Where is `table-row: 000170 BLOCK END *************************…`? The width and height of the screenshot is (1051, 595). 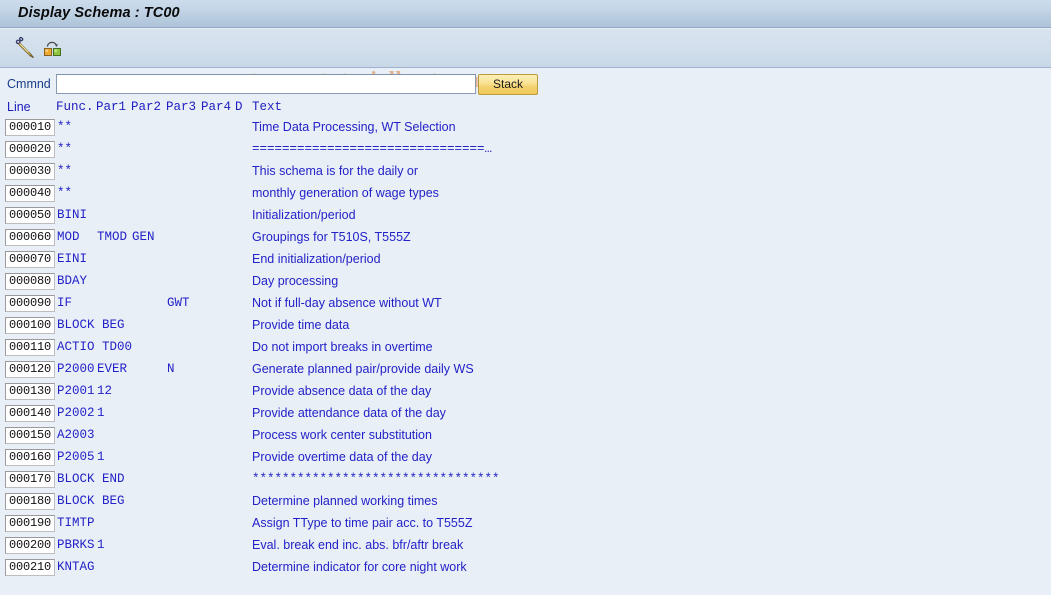
table-row: 000170 BLOCK END *************************… is located at coordinates (525, 482).